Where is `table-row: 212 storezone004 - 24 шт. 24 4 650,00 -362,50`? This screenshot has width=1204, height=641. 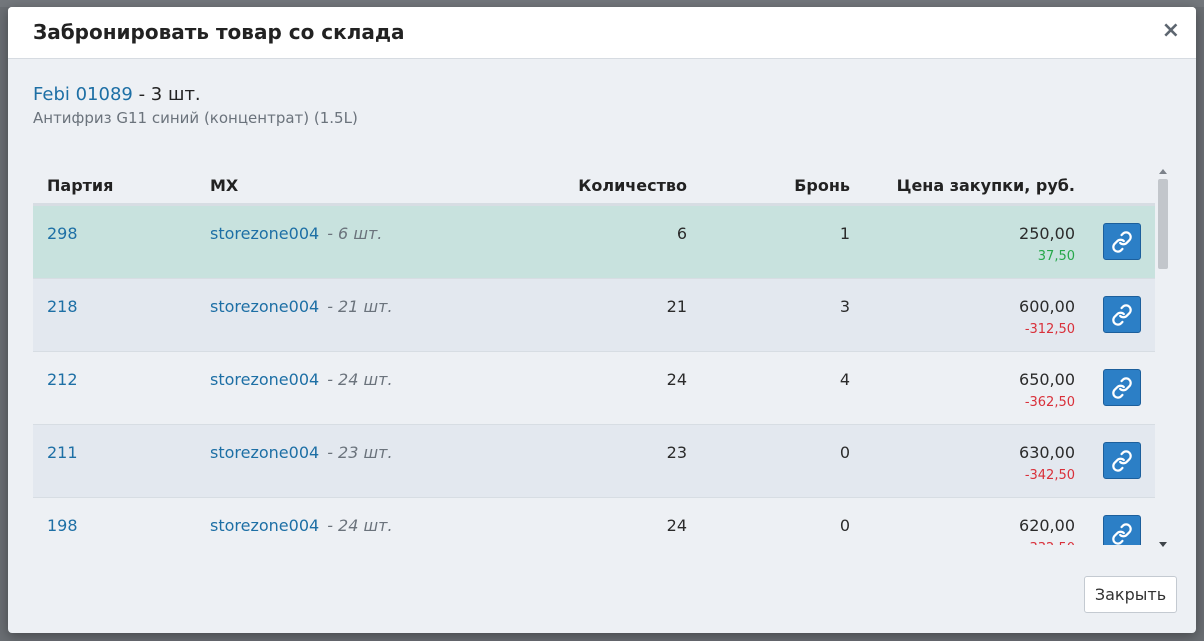 table-row: 212 storezone004 - 24 шт. 24 4 650,00 -362,50 is located at coordinates (594, 387).